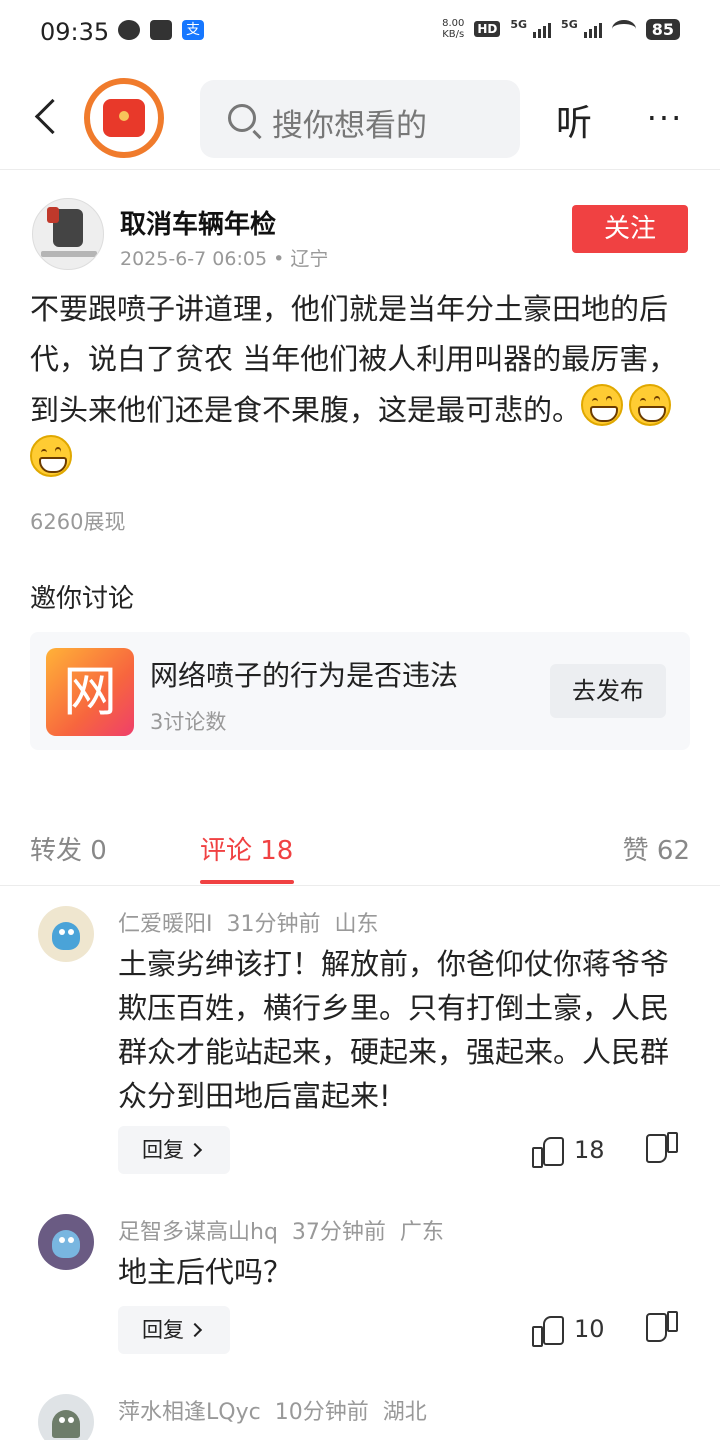  I want to click on listen-button: 听, so click(574, 120).